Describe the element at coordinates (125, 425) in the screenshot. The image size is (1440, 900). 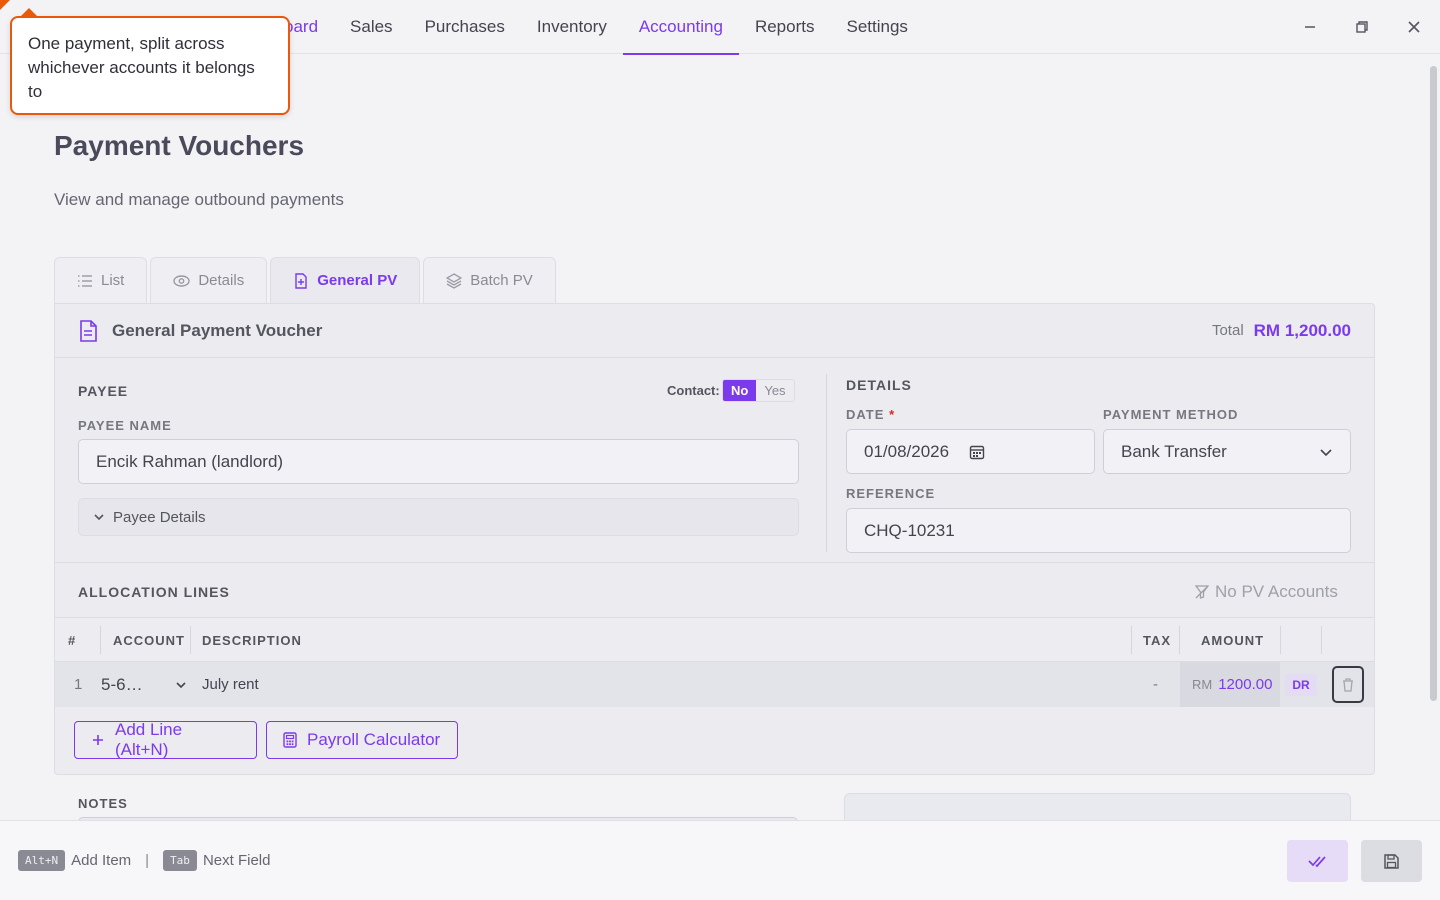
I see `payee-name-label: PAYEE NAME` at that location.